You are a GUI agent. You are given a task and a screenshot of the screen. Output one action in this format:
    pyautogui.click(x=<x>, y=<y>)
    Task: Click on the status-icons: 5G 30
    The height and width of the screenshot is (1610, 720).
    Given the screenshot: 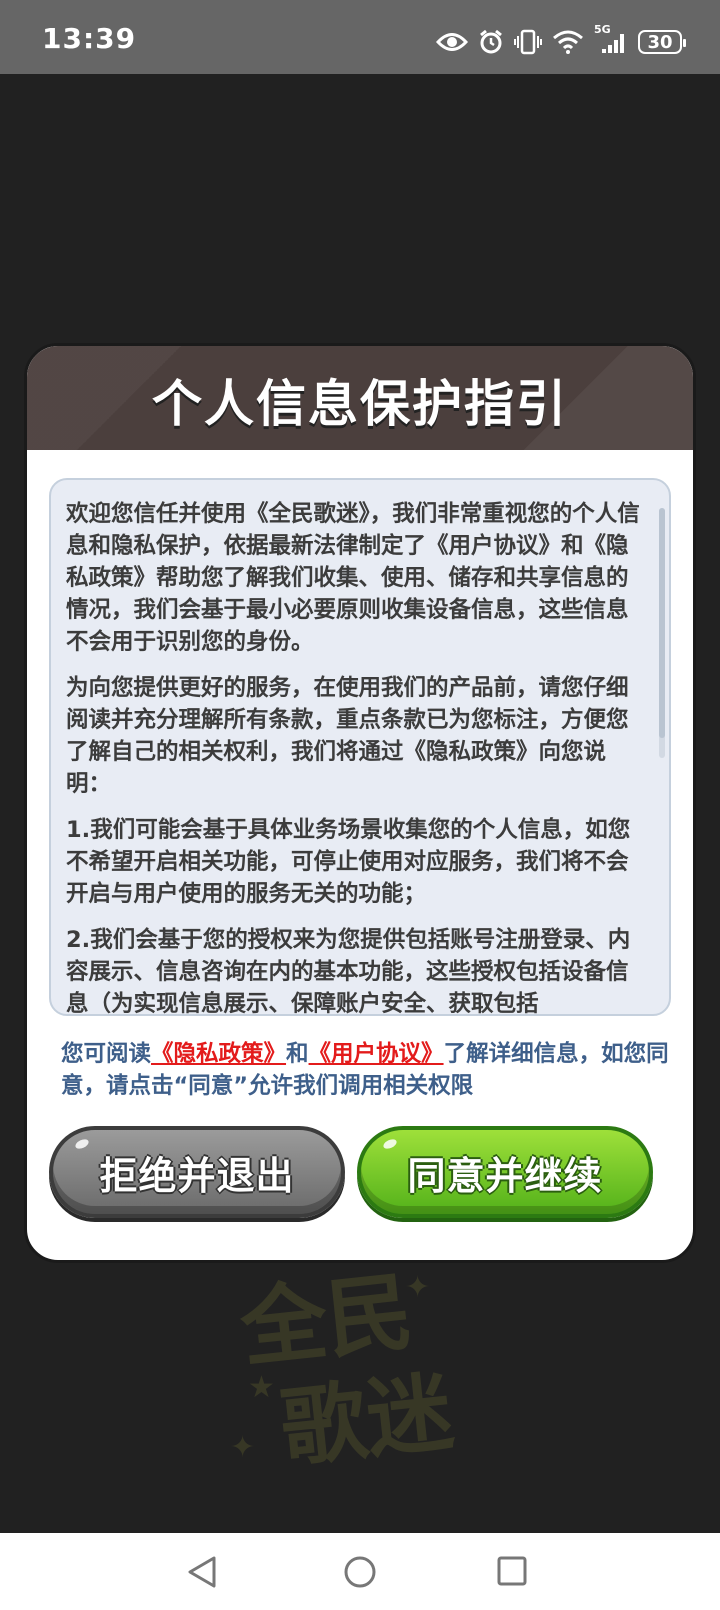 What is the action you would take?
    pyautogui.click(x=561, y=41)
    